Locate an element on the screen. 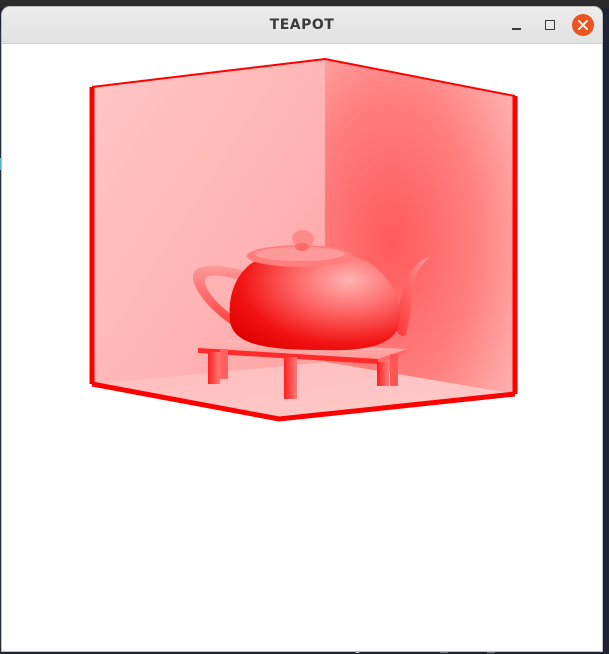 Image resolution: width=609 pixels, height=654 pixels. close-button is located at coordinates (583, 25).